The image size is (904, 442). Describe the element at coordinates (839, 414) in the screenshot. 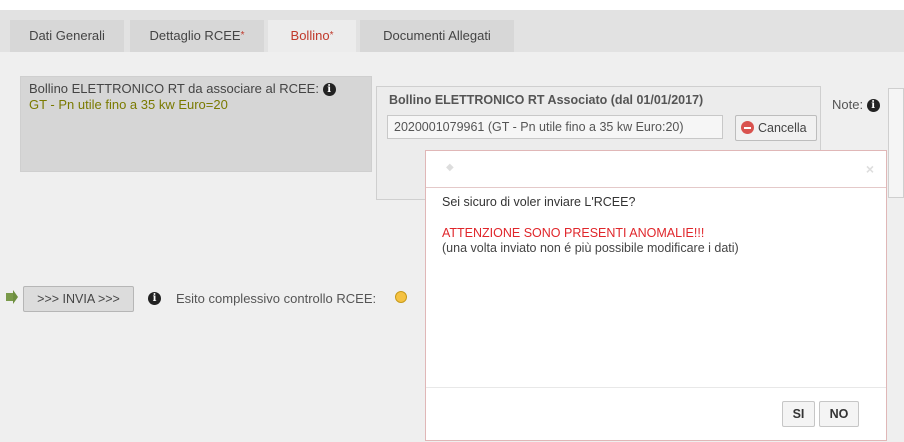

I see `no-button: NO` at that location.